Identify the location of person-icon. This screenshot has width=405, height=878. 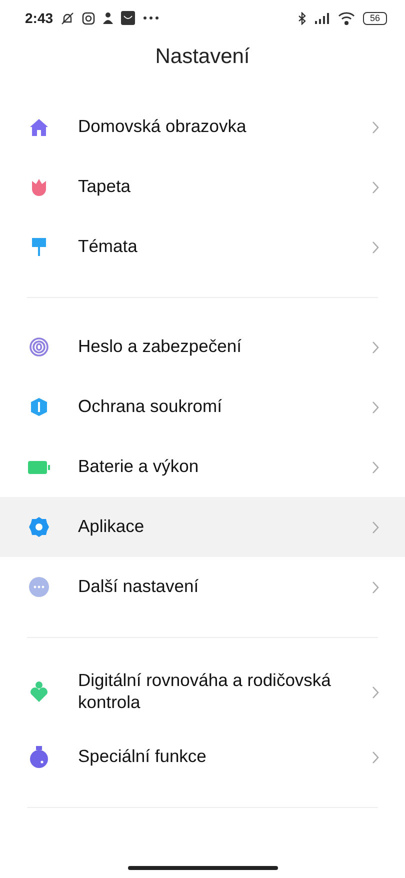
(108, 18).